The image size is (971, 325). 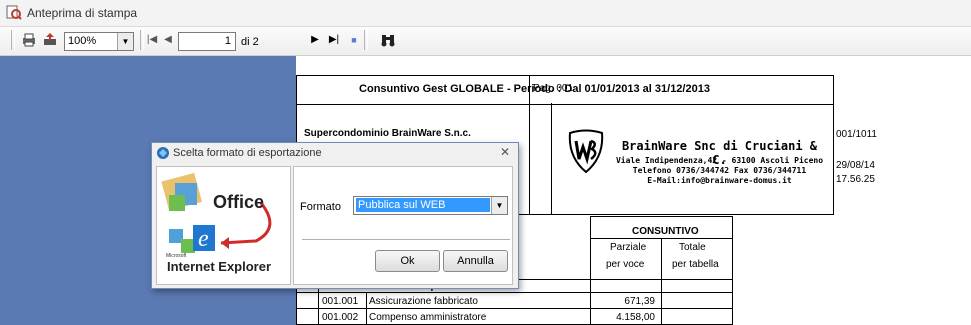 I want to click on report-time: 17.56.25, so click(x=855, y=179).